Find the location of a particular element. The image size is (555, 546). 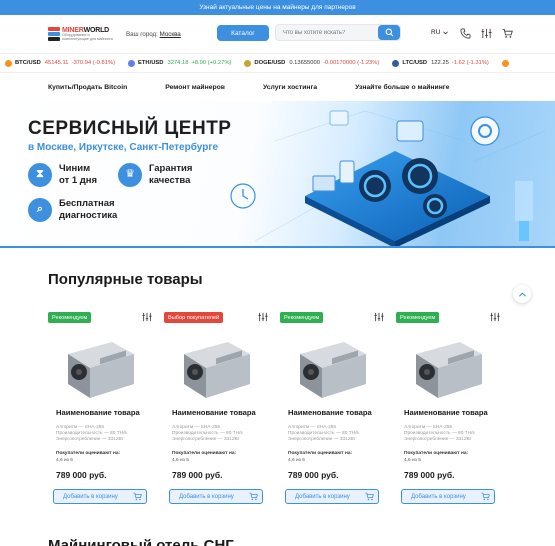

search-bar is located at coordinates (338, 32).